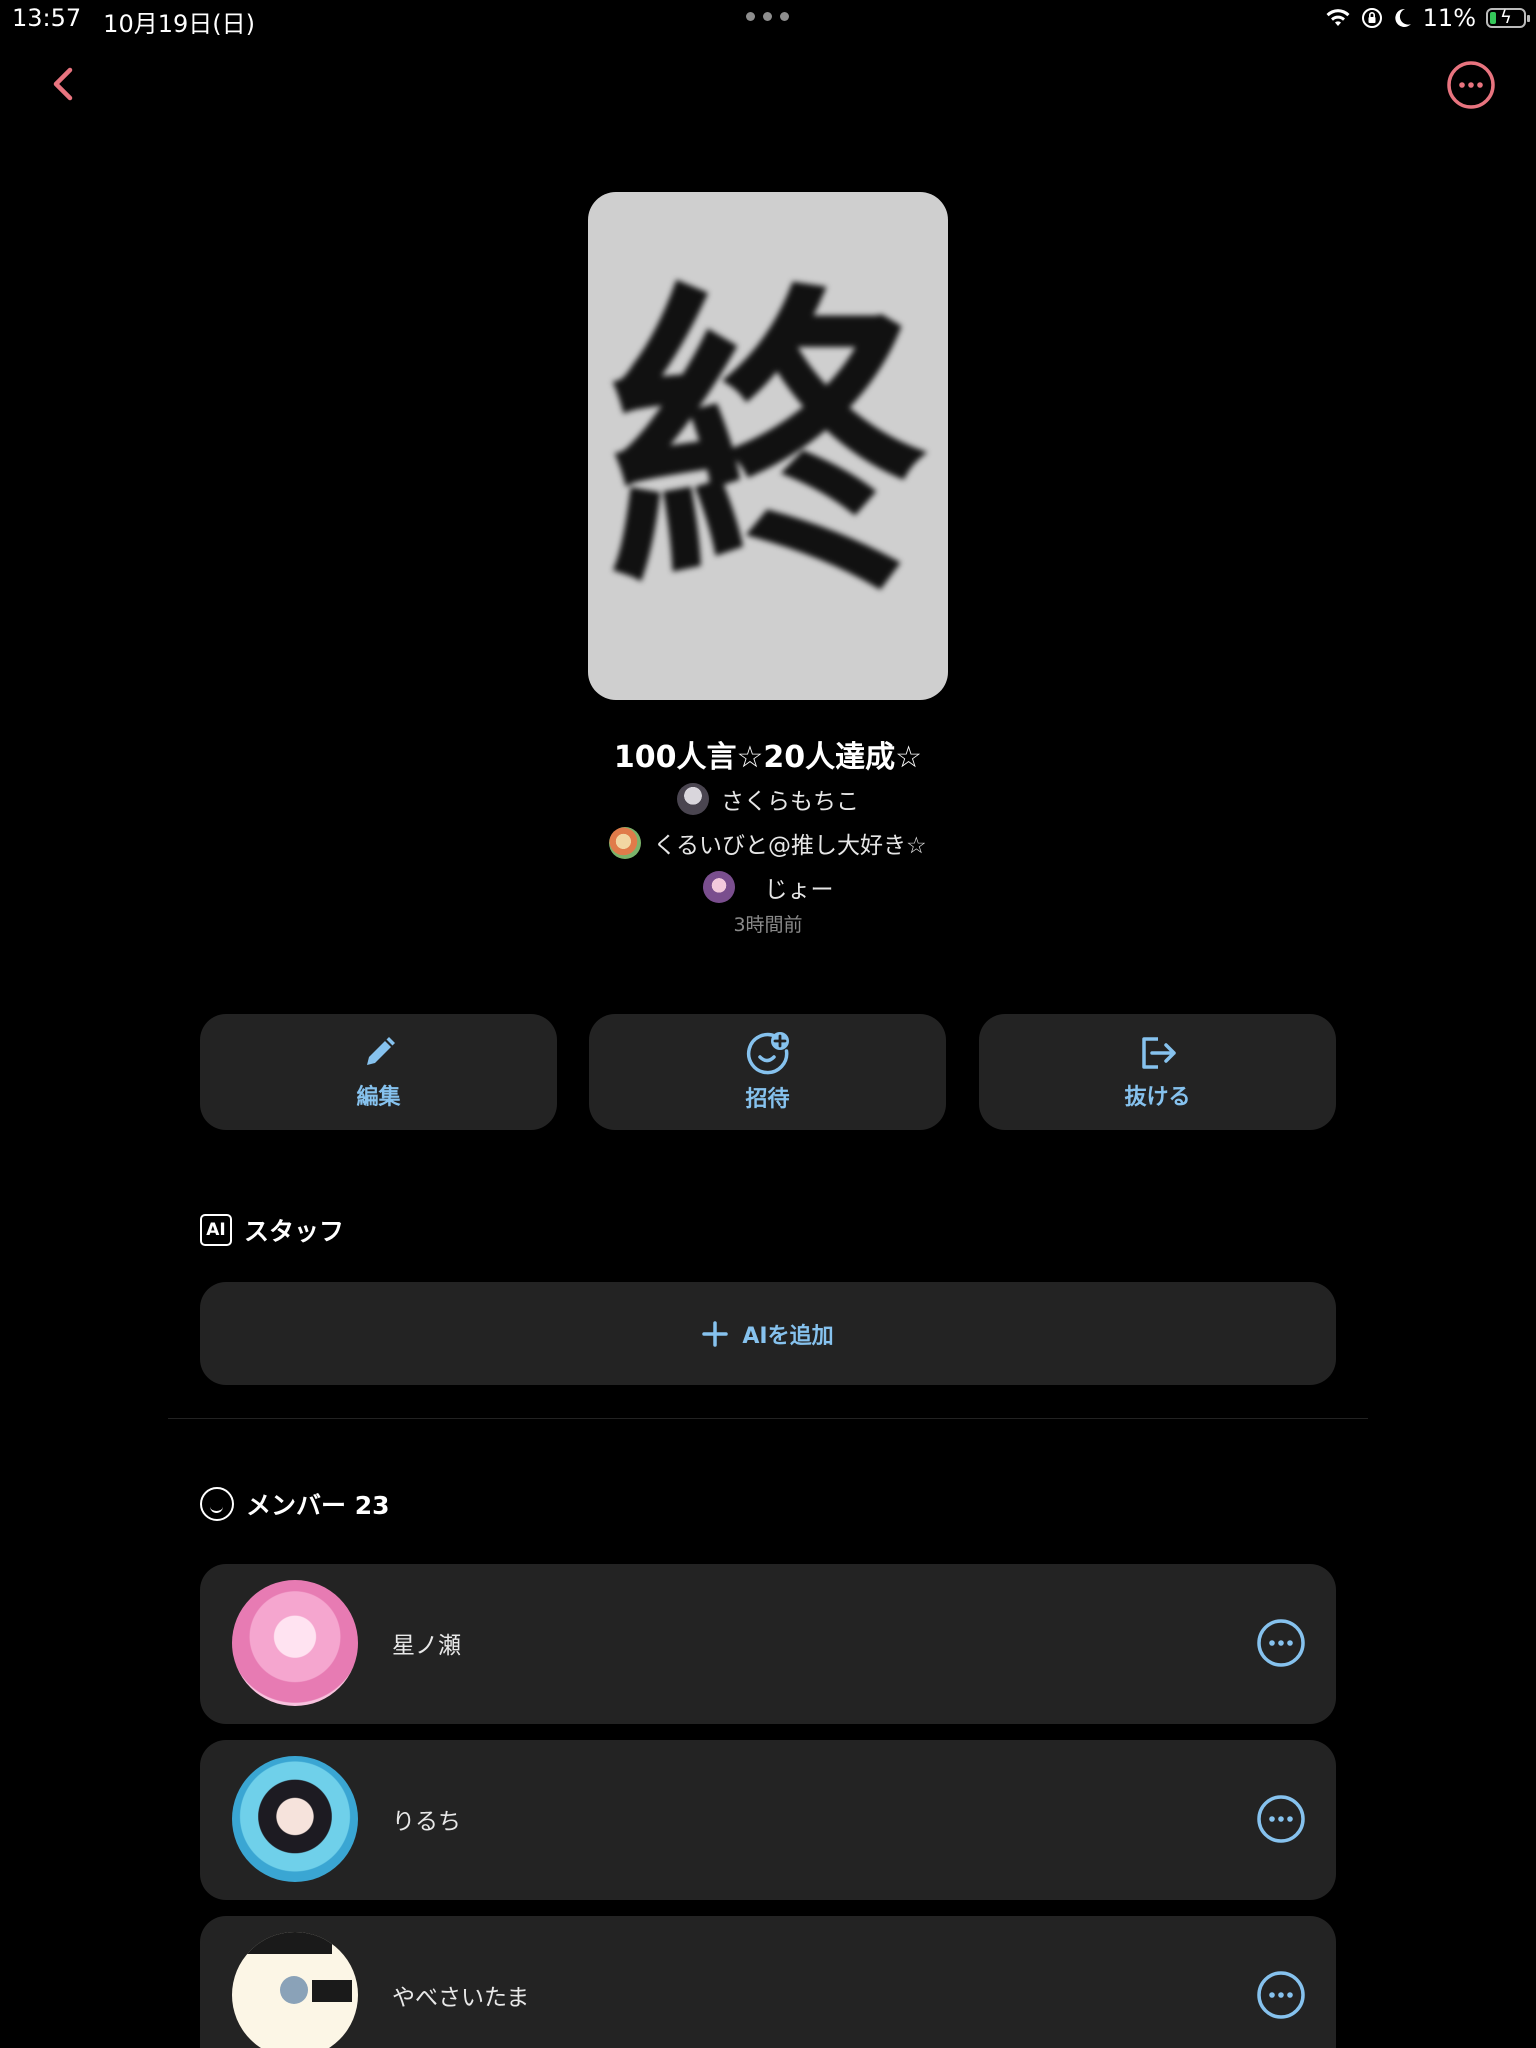 The height and width of the screenshot is (2048, 1536). What do you see at coordinates (1449, 18) in the screenshot?
I see `battery-percentage: 11%` at bounding box center [1449, 18].